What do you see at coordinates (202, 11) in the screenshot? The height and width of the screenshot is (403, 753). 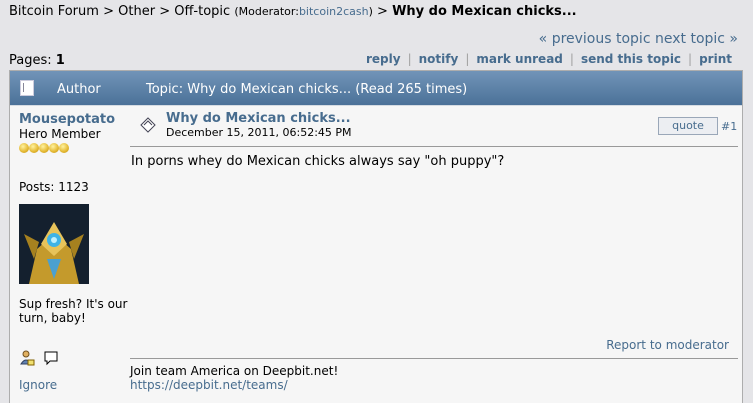 I see `breadcrumb-subboard: Off-topic` at bounding box center [202, 11].